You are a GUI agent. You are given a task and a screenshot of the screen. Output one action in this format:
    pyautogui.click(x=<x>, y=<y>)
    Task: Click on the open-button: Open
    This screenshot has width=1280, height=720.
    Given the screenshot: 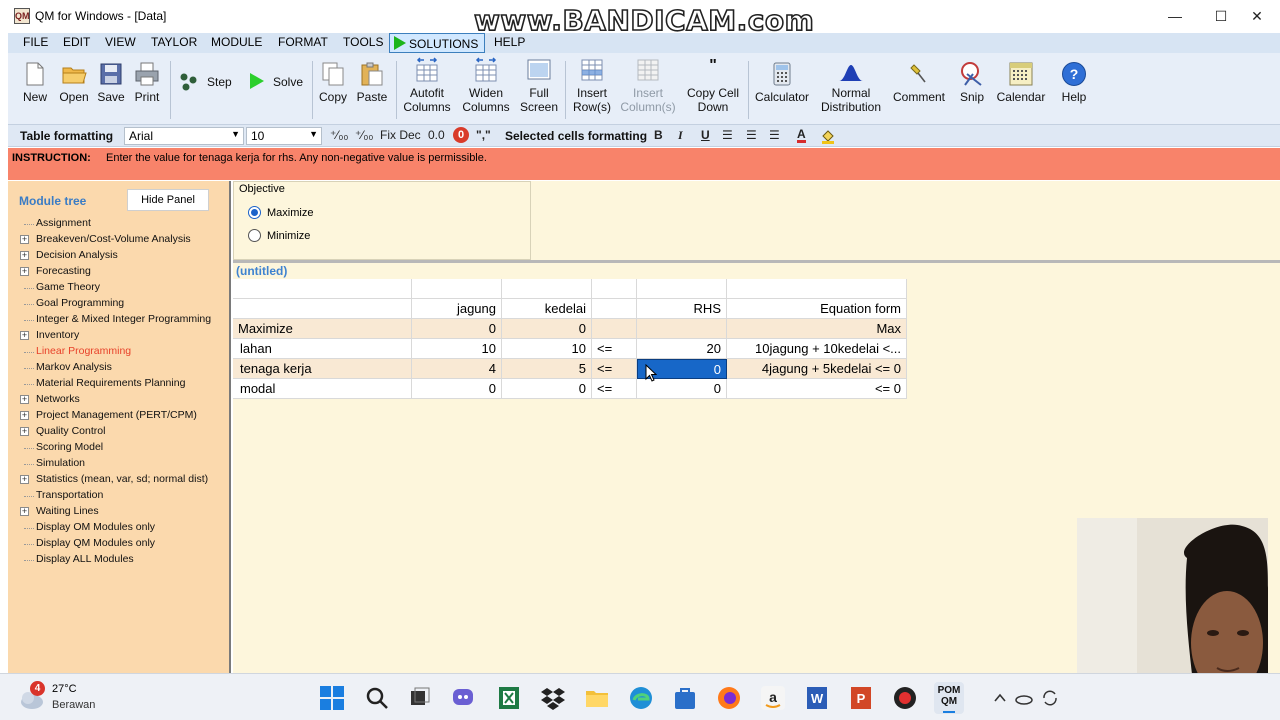 What is the action you would take?
    pyautogui.click(x=74, y=82)
    